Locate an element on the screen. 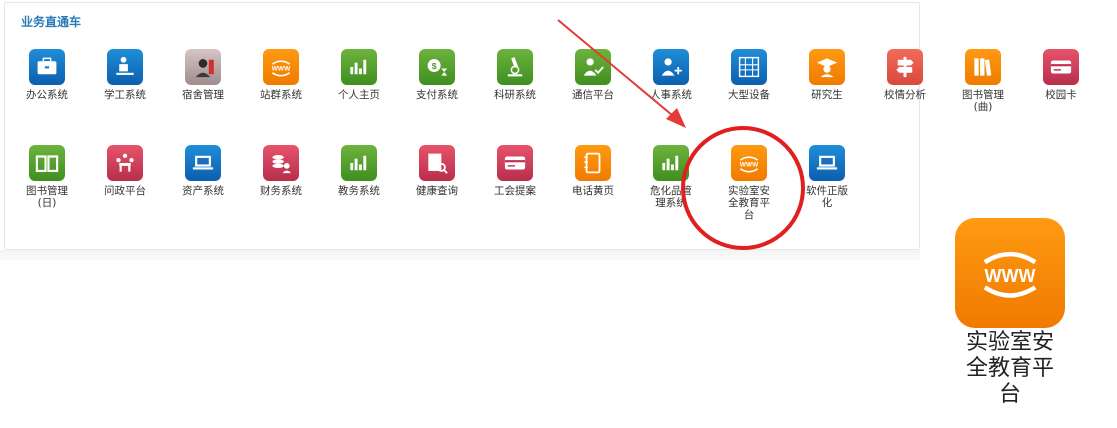 The height and width of the screenshot is (428, 1117). app-label: 校情分析 is located at coordinates (905, 95).